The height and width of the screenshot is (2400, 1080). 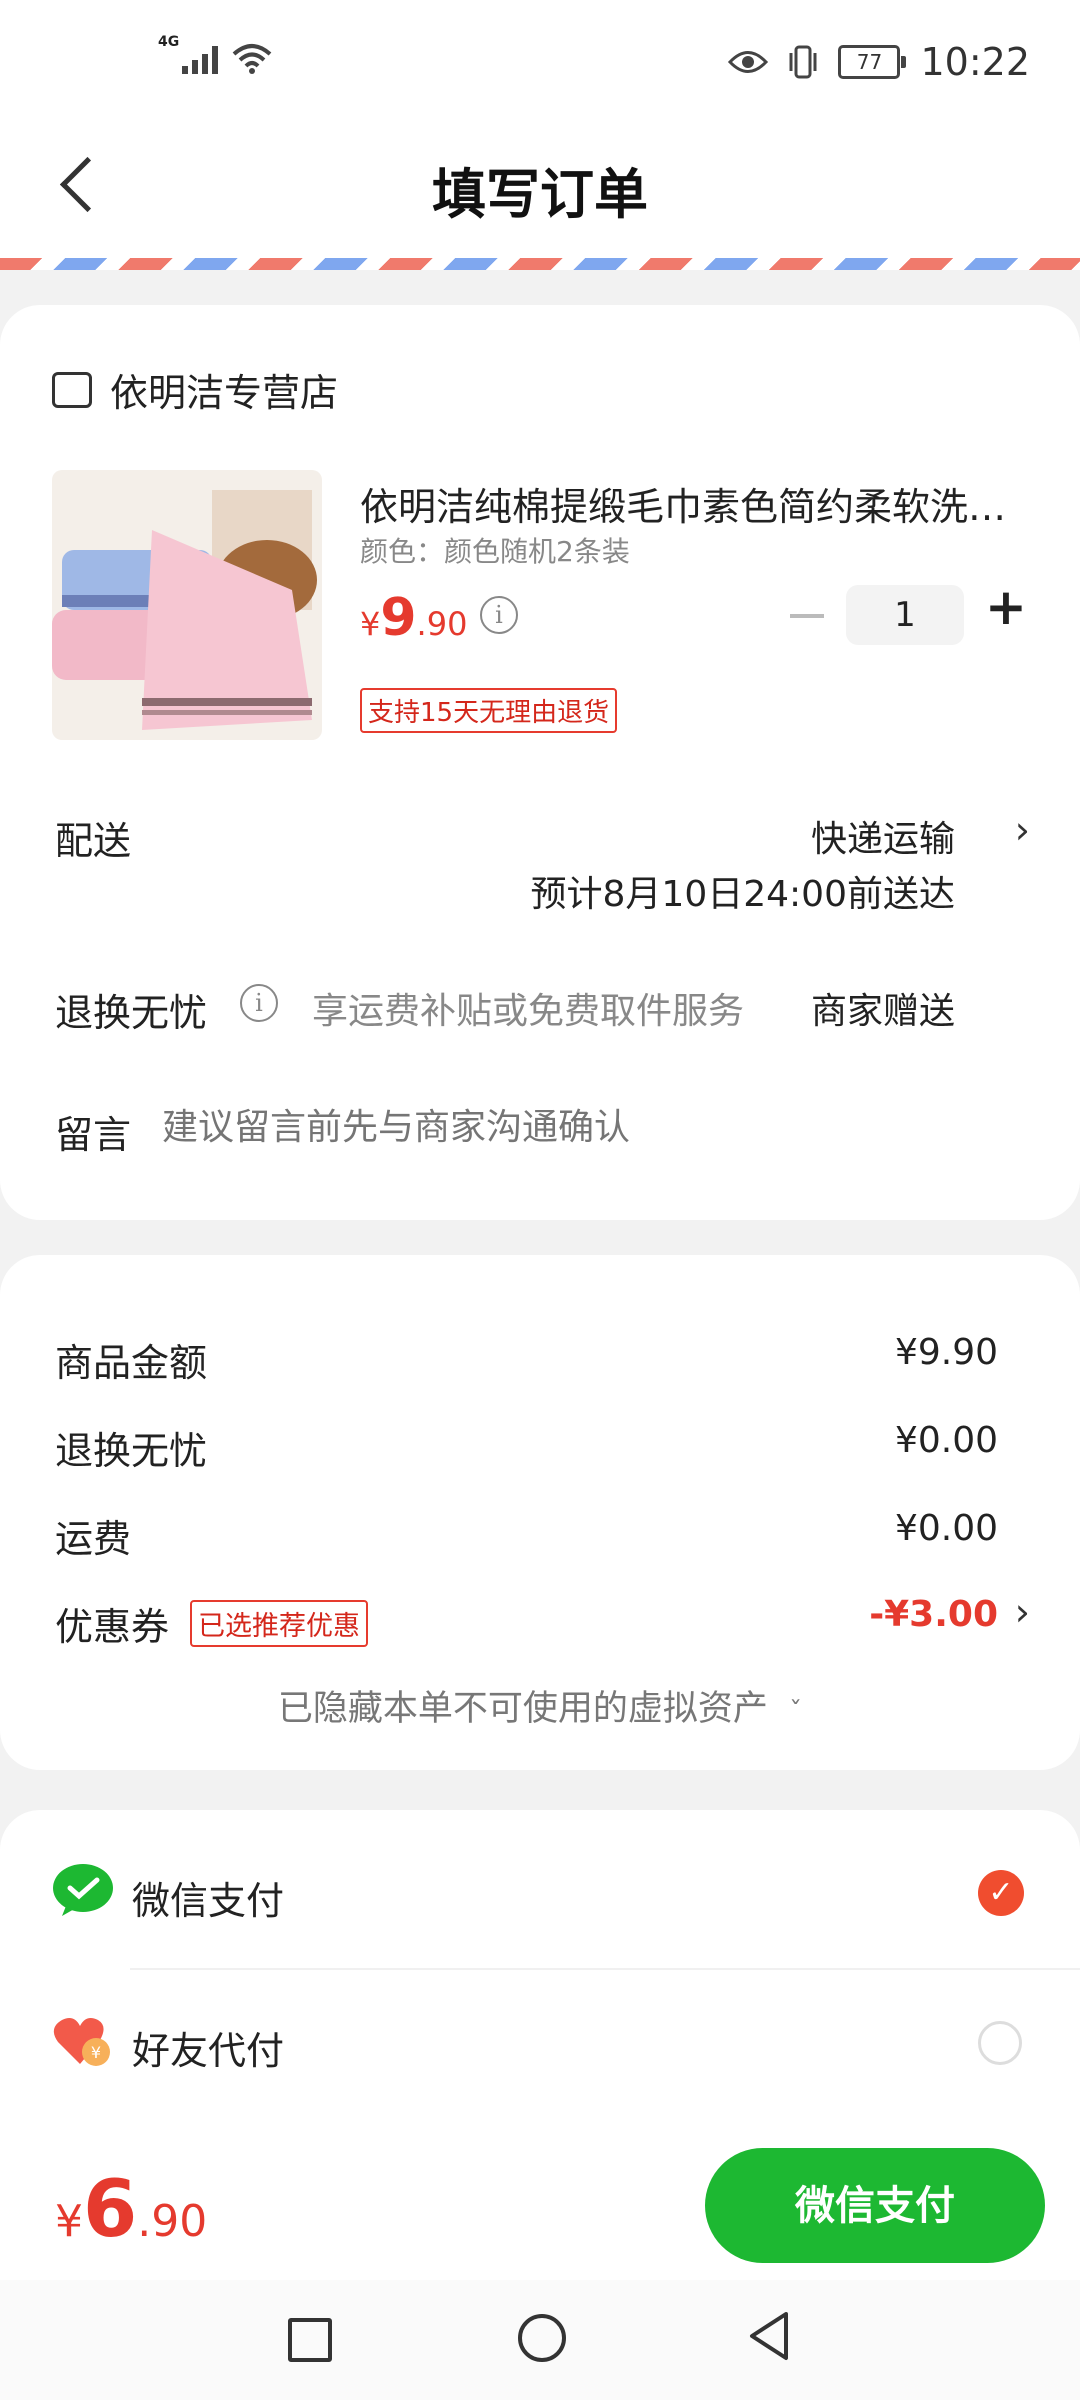 I want to click on delivery-method: 快递运输, so click(x=883, y=836).